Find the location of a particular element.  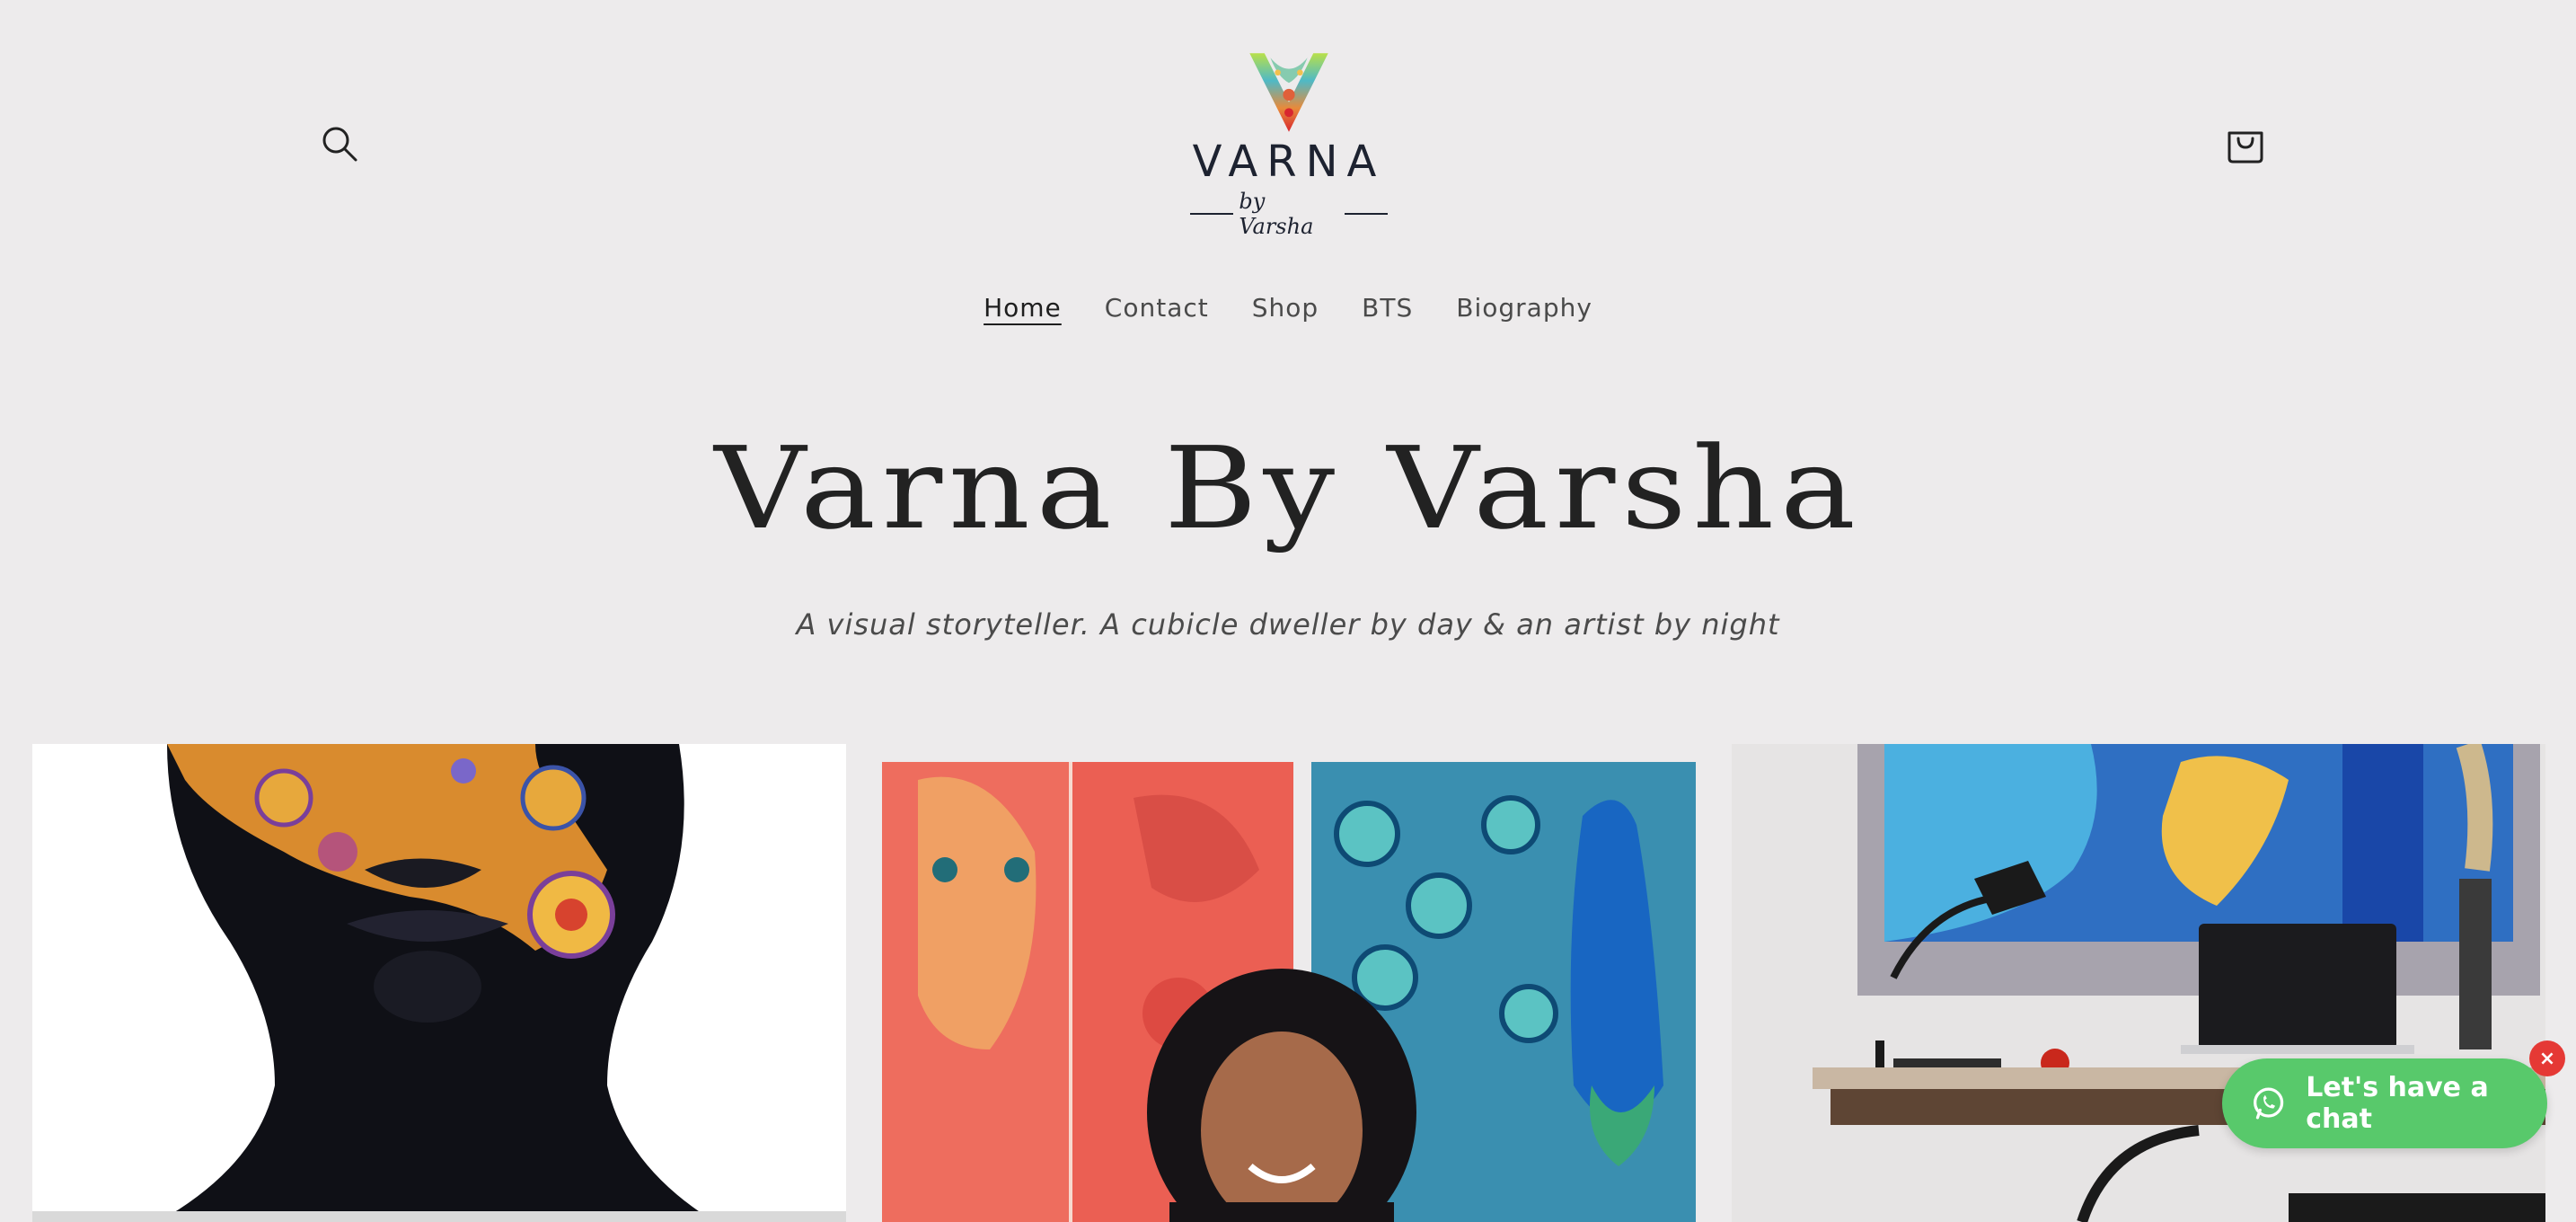

site-logo: VARNA by Varsha is located at coordinates (1289, 144).